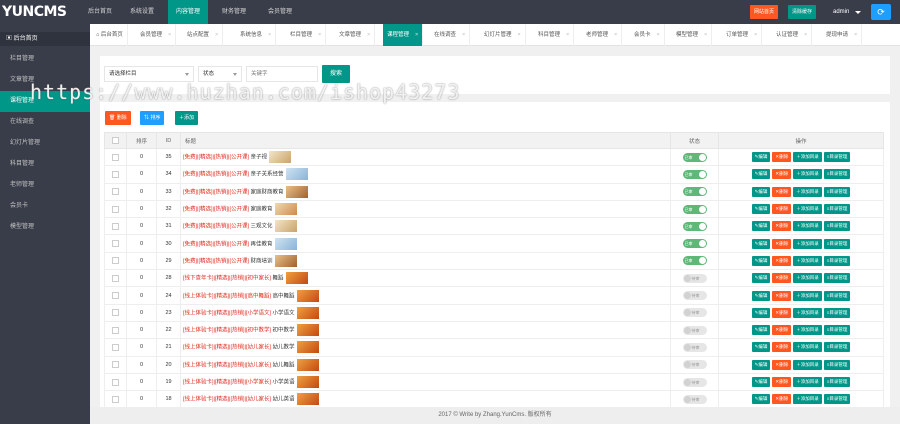 The height and width of the screenshot is (424, 900). I want to click on tab-slides: 幻灯片管理 ×, so click(503, 35).